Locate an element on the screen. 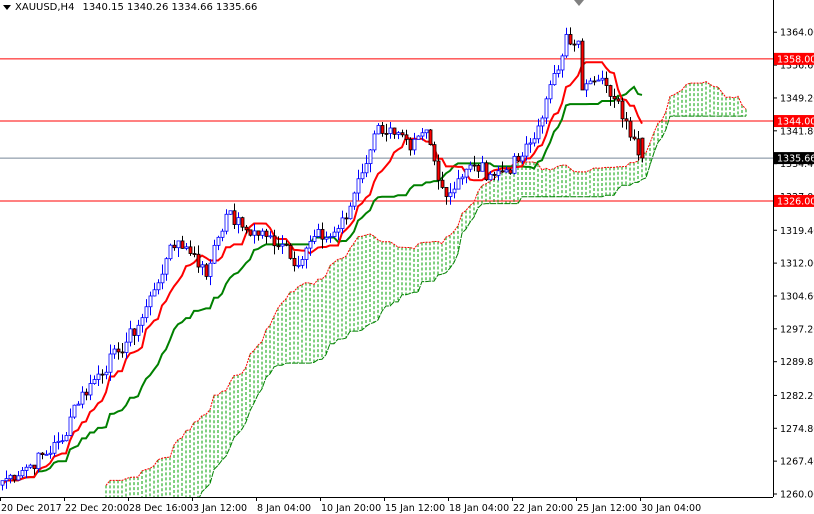 The height and width of the screenshot is (514, 814). dropdown-triangle-icon is located at coordinates (7, 7).